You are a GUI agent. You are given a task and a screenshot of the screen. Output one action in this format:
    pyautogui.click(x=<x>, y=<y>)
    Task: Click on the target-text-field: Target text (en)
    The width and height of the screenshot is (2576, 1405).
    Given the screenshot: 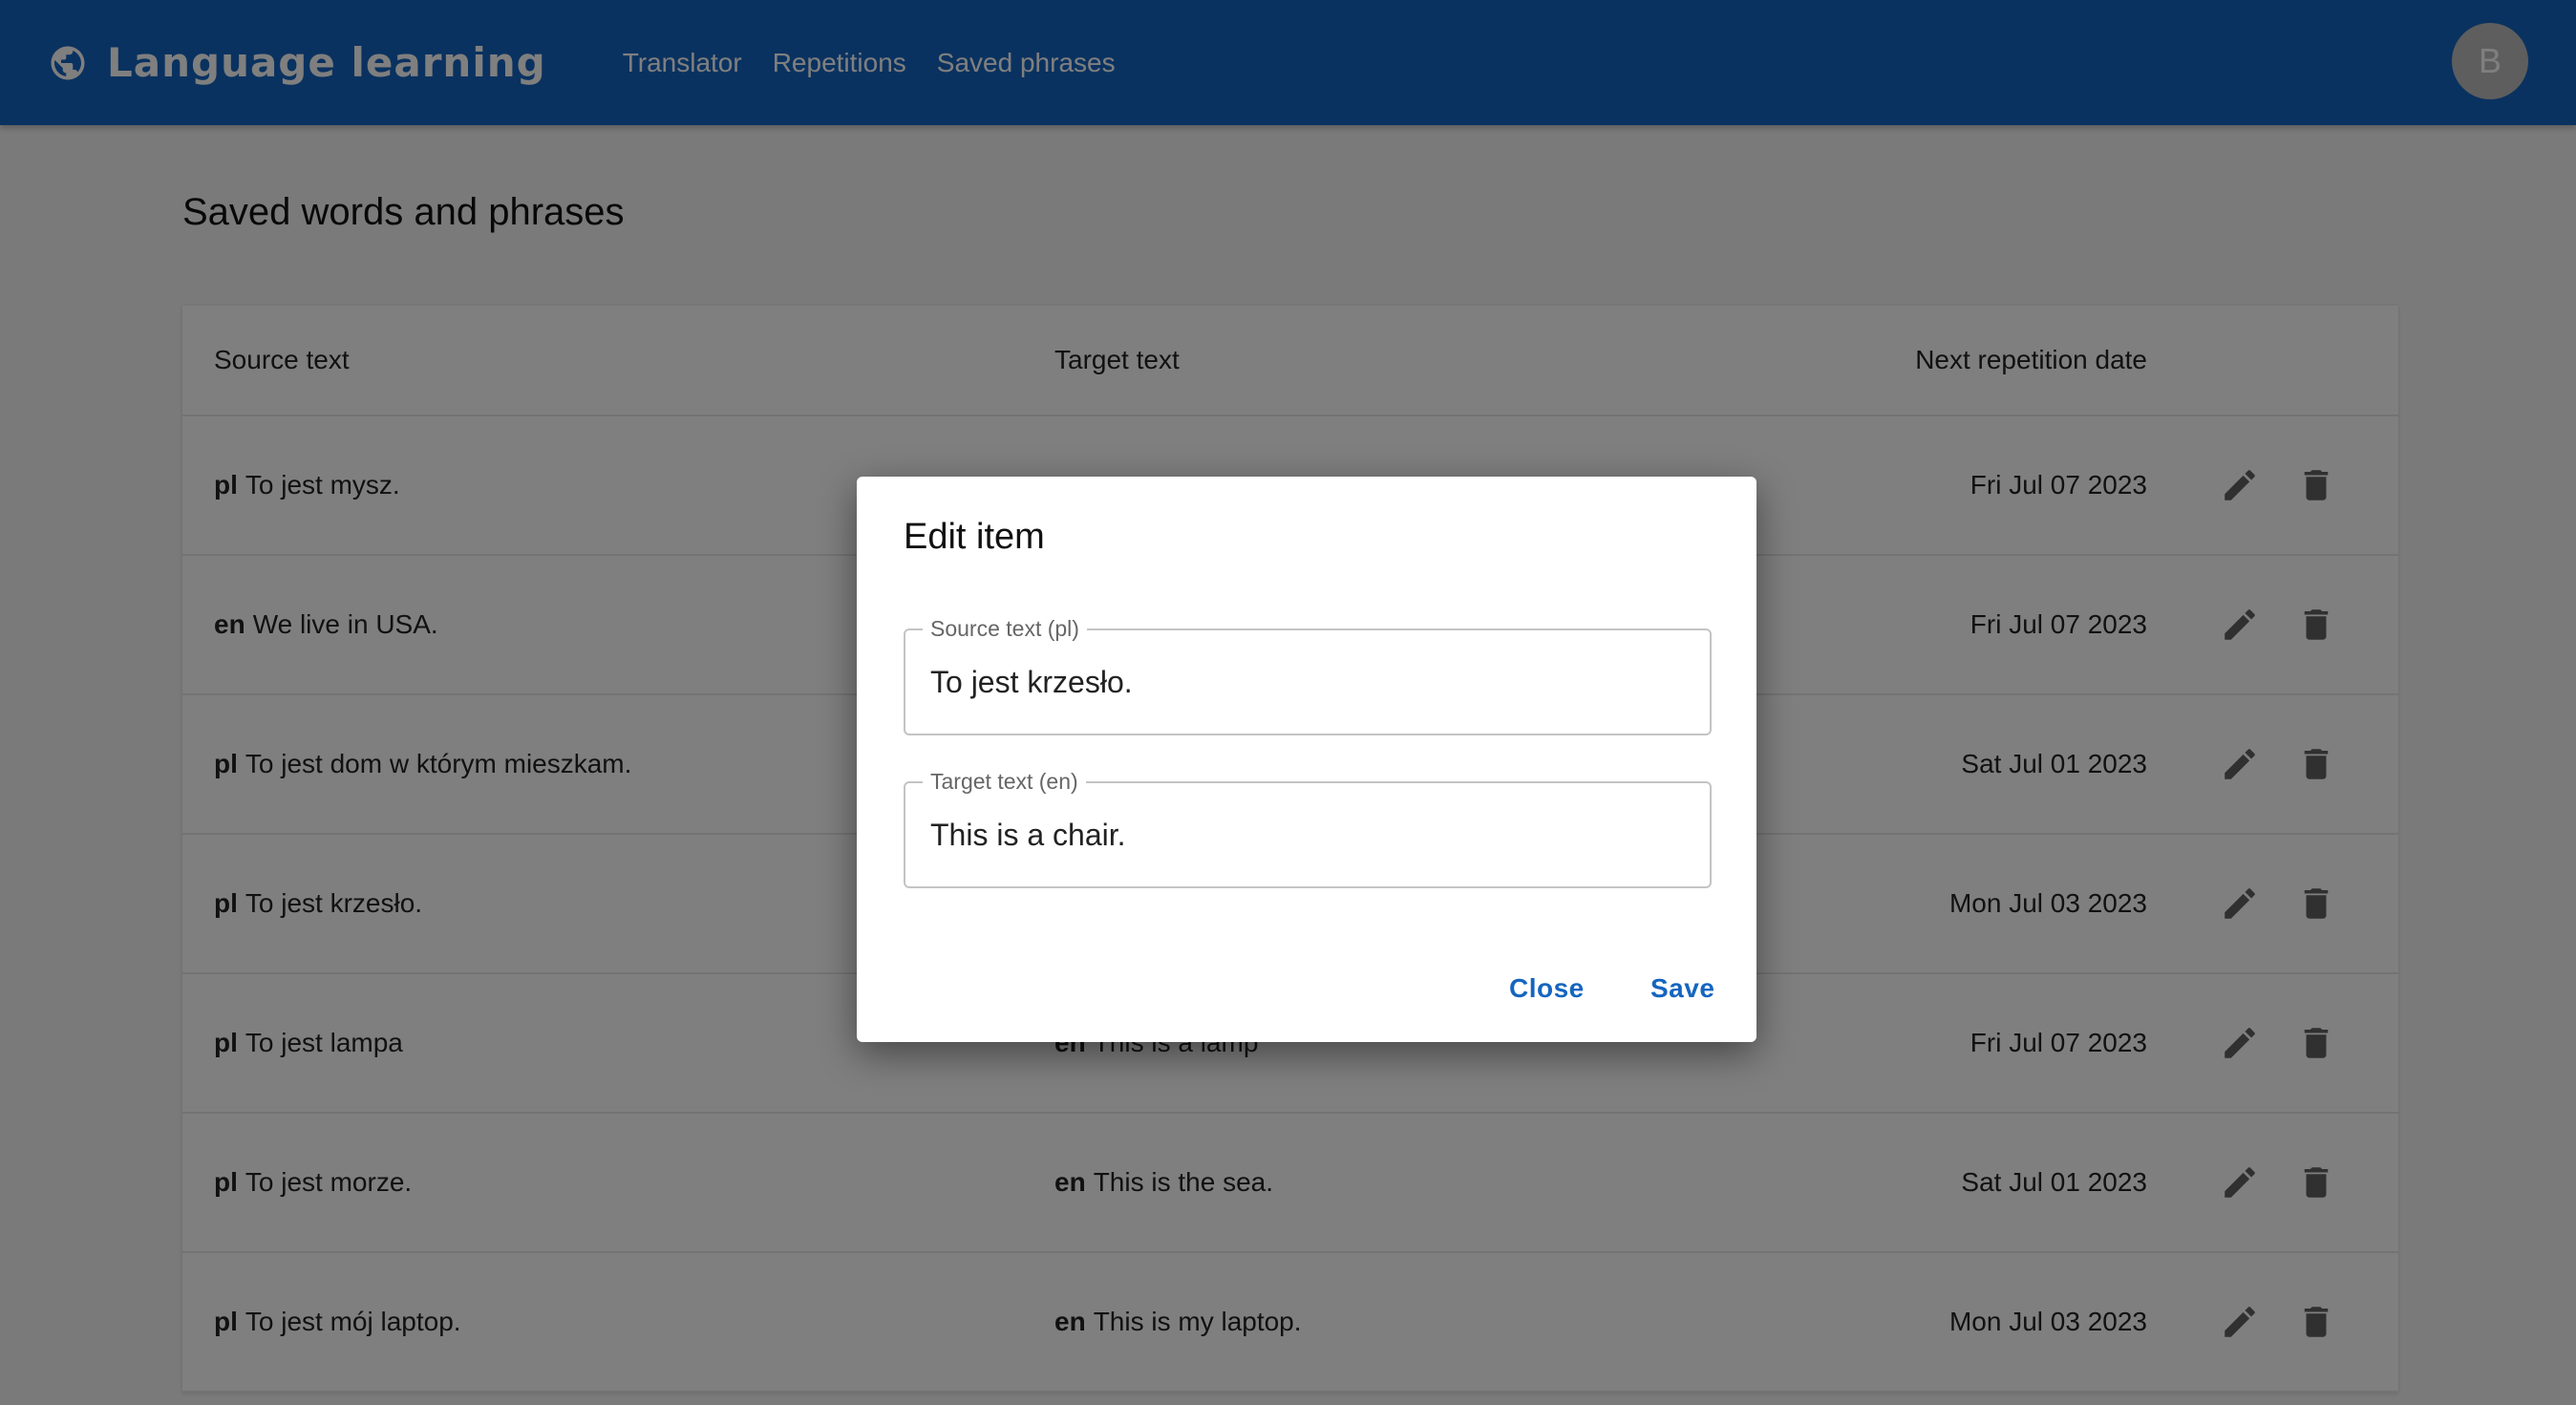 What is the action you would take?
    pyautogui.click(x=1308, y=828)
    